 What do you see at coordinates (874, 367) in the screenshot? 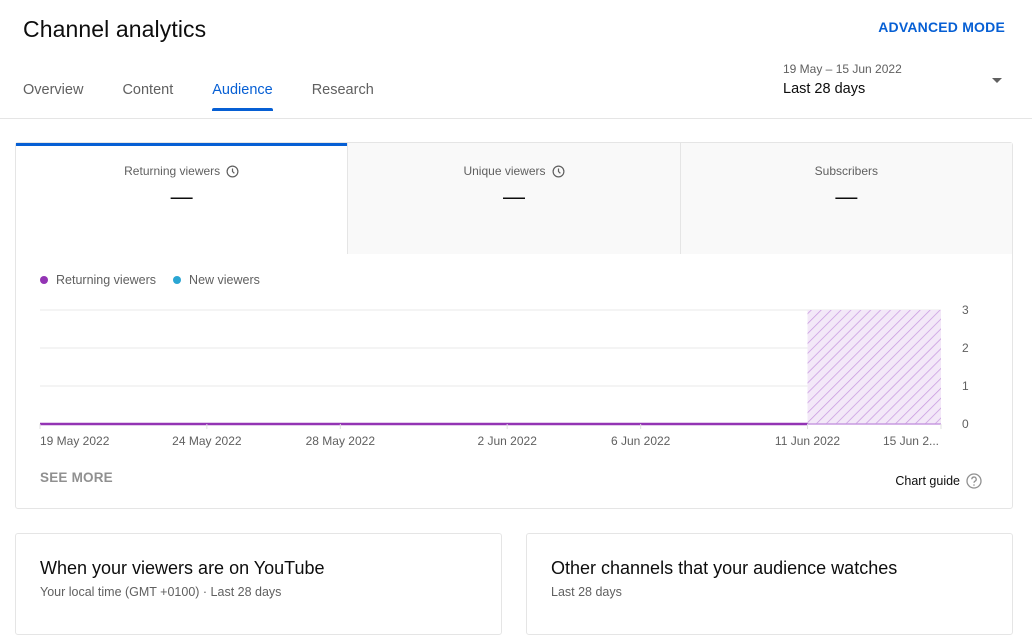
I see `incomplete-data-region` at bounding box center [874, 367].